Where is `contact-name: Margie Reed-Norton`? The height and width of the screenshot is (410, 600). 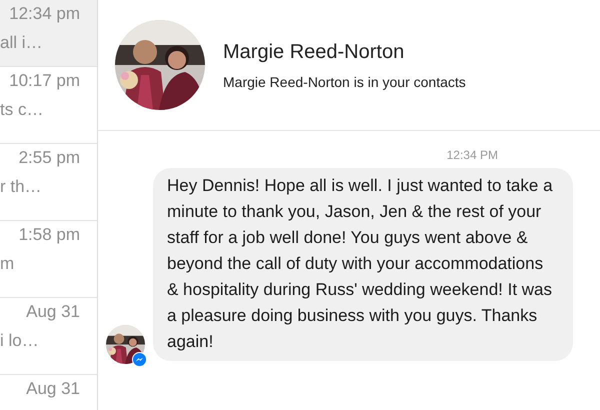 contact-name: Margie Reed-Norton is located at coordinates (314, 52).